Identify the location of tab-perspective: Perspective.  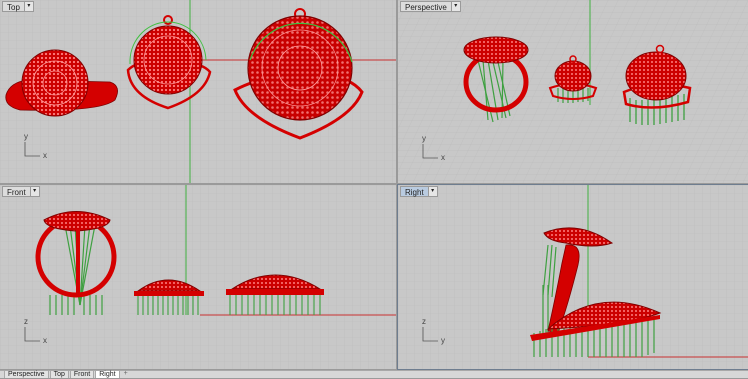
(26, 374).